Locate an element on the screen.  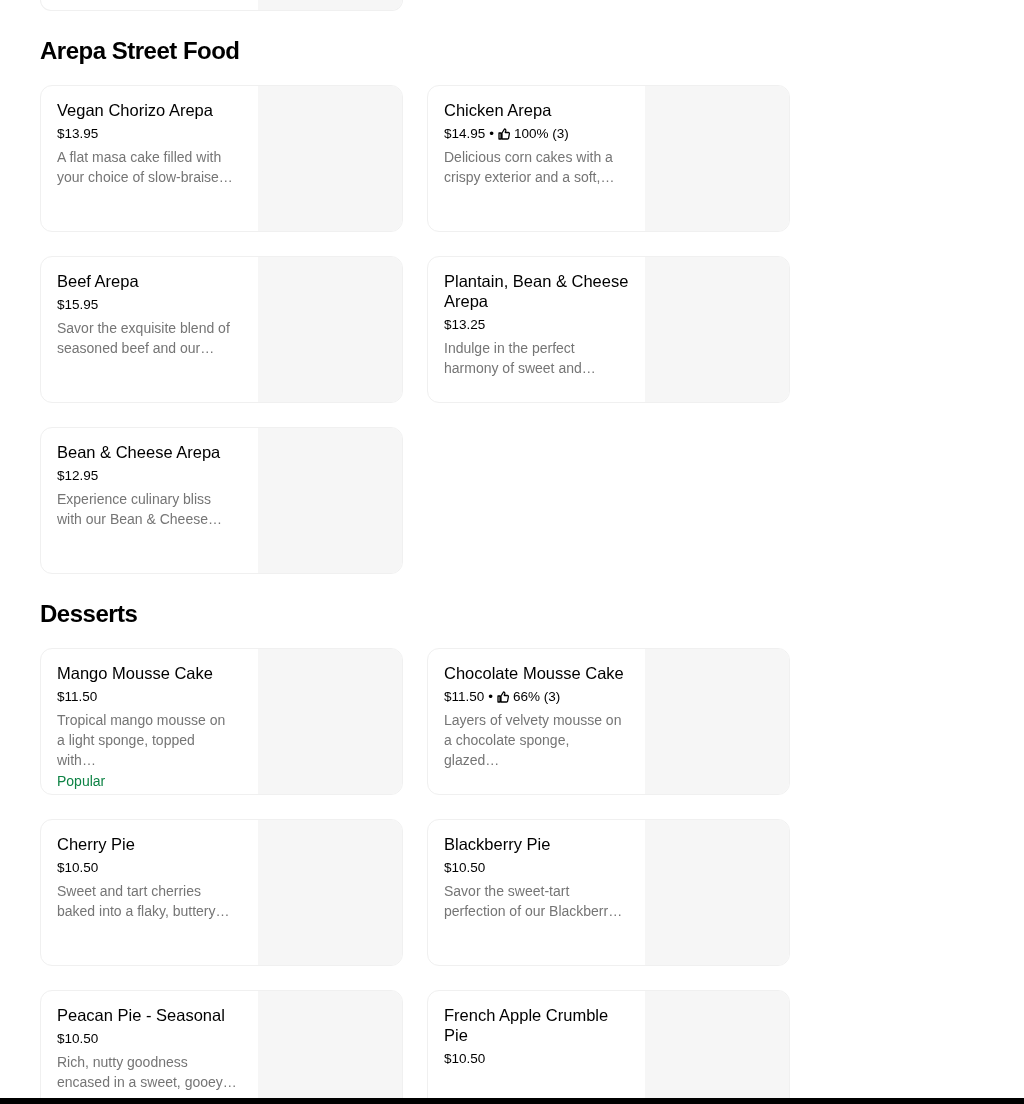
section-heading: Arepa Street Food is located at coordinates (140, 51).